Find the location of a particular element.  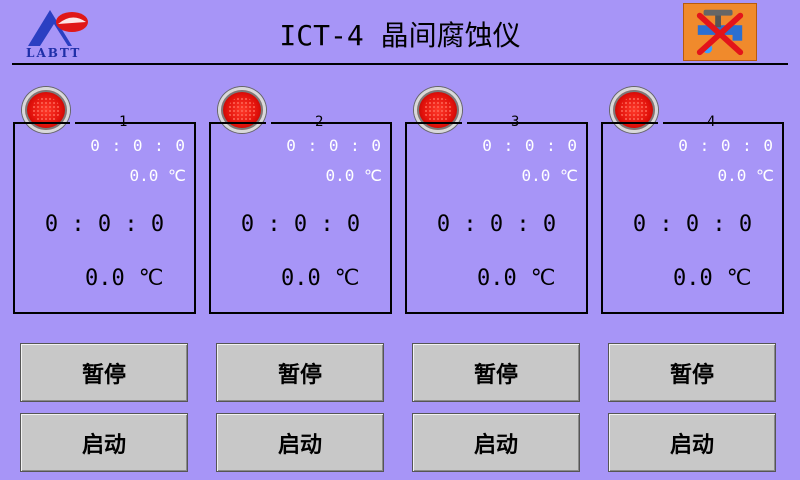

pause-button-4: 暂停 is located at coordinates (692, 372).